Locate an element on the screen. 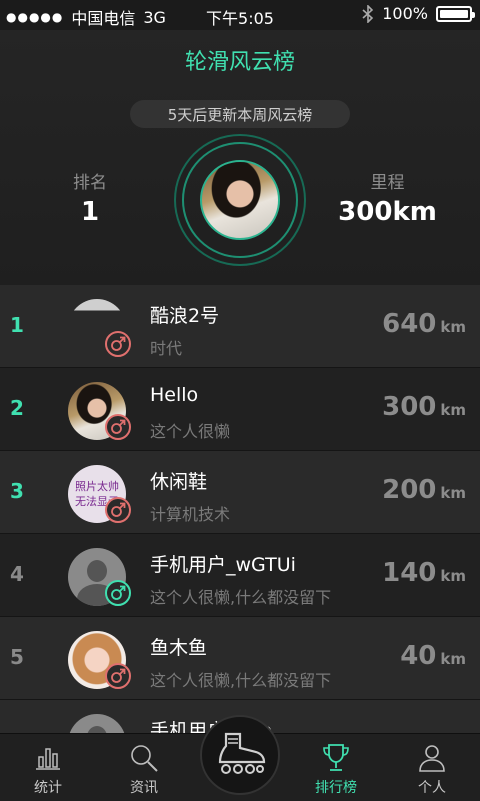 This screenshot has width=480, height=801. distance: 200 km is located at coordinates (424, 490).